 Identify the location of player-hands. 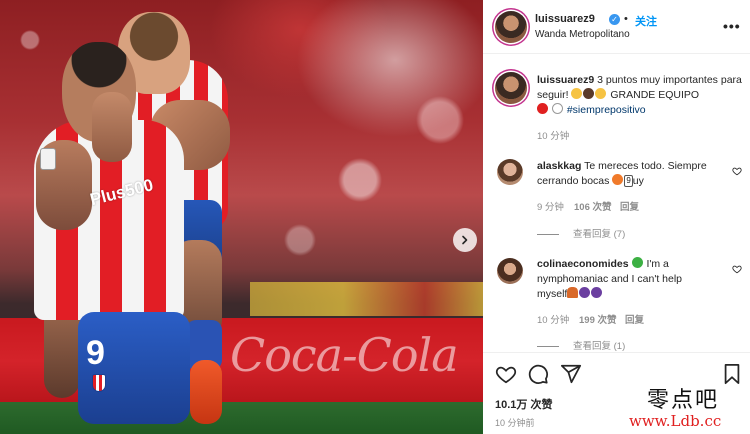
(112, 127).